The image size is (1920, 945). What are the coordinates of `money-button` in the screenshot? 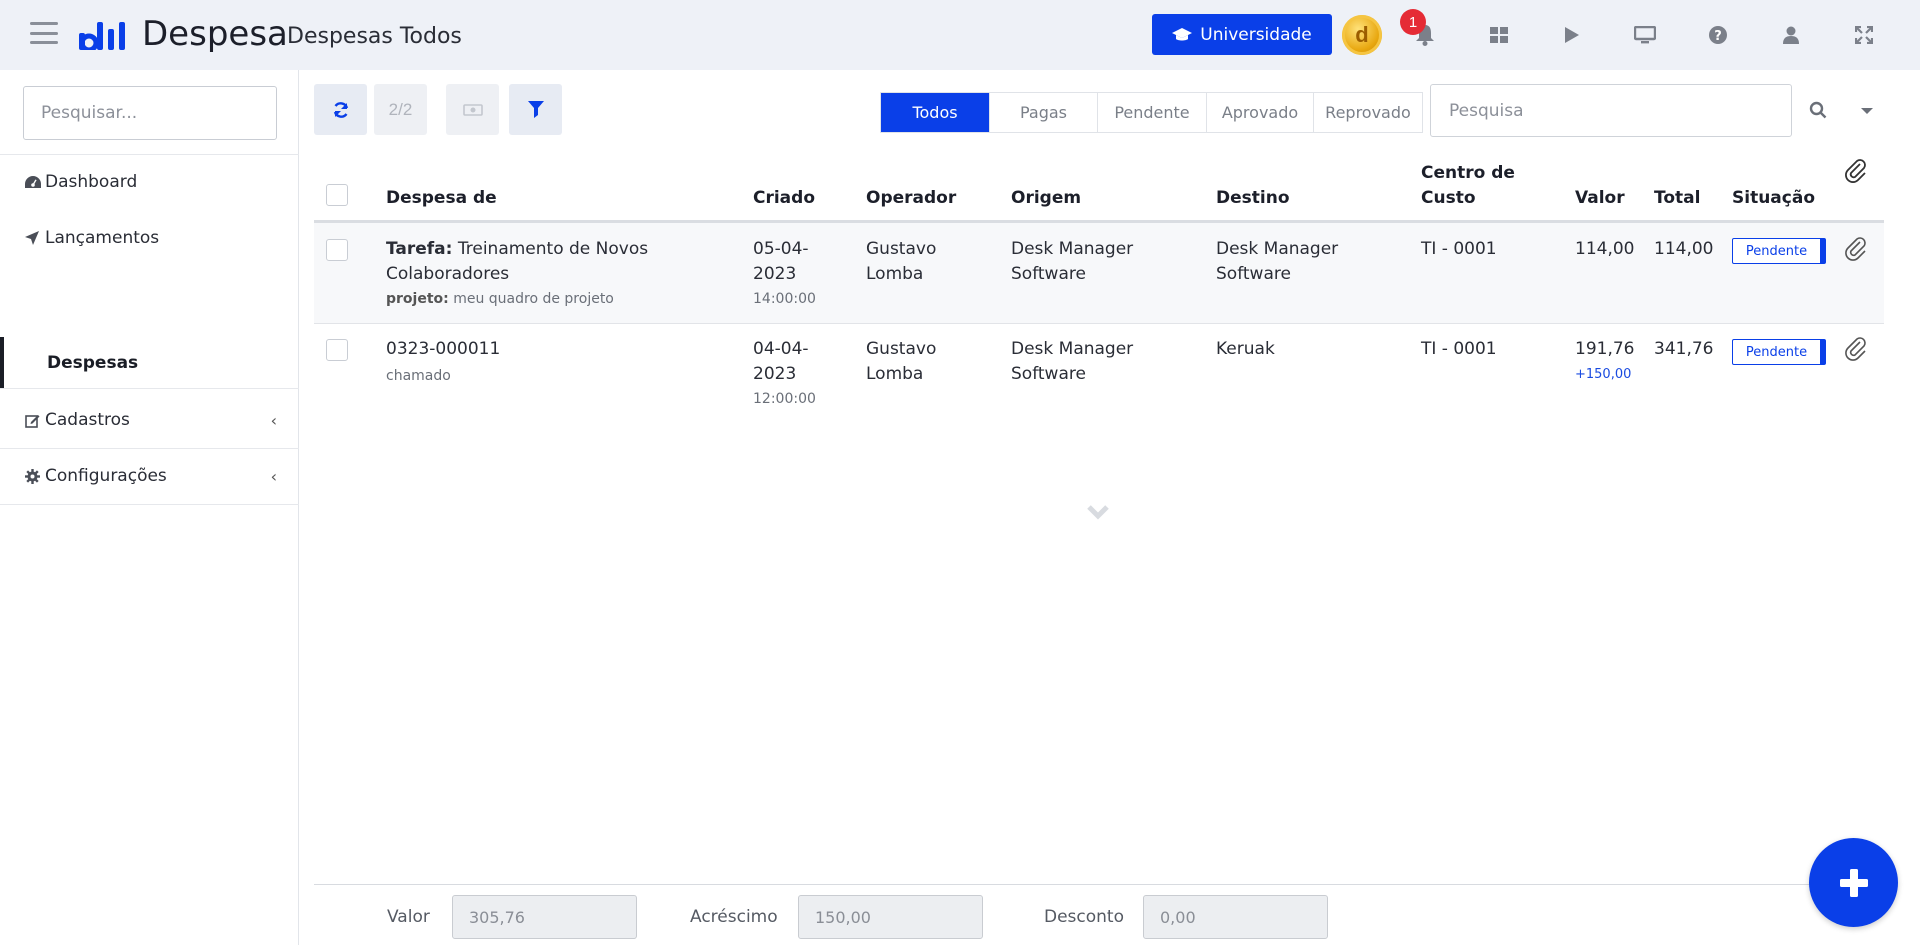 It's located at (472, 109).